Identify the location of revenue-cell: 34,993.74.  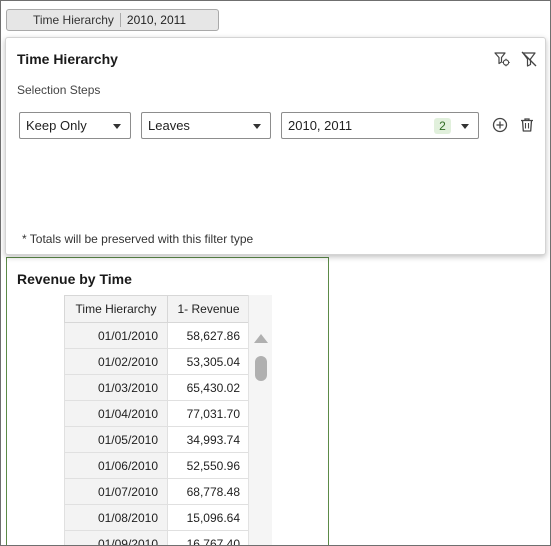
(208, 439).